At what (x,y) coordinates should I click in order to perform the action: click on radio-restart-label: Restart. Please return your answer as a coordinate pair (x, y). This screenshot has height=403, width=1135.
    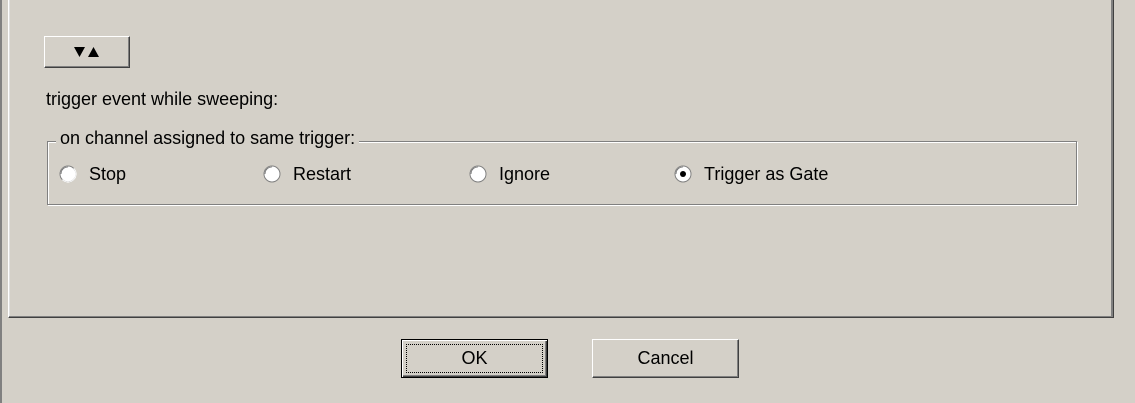
    Looking at the image, I should click on (322, 173).